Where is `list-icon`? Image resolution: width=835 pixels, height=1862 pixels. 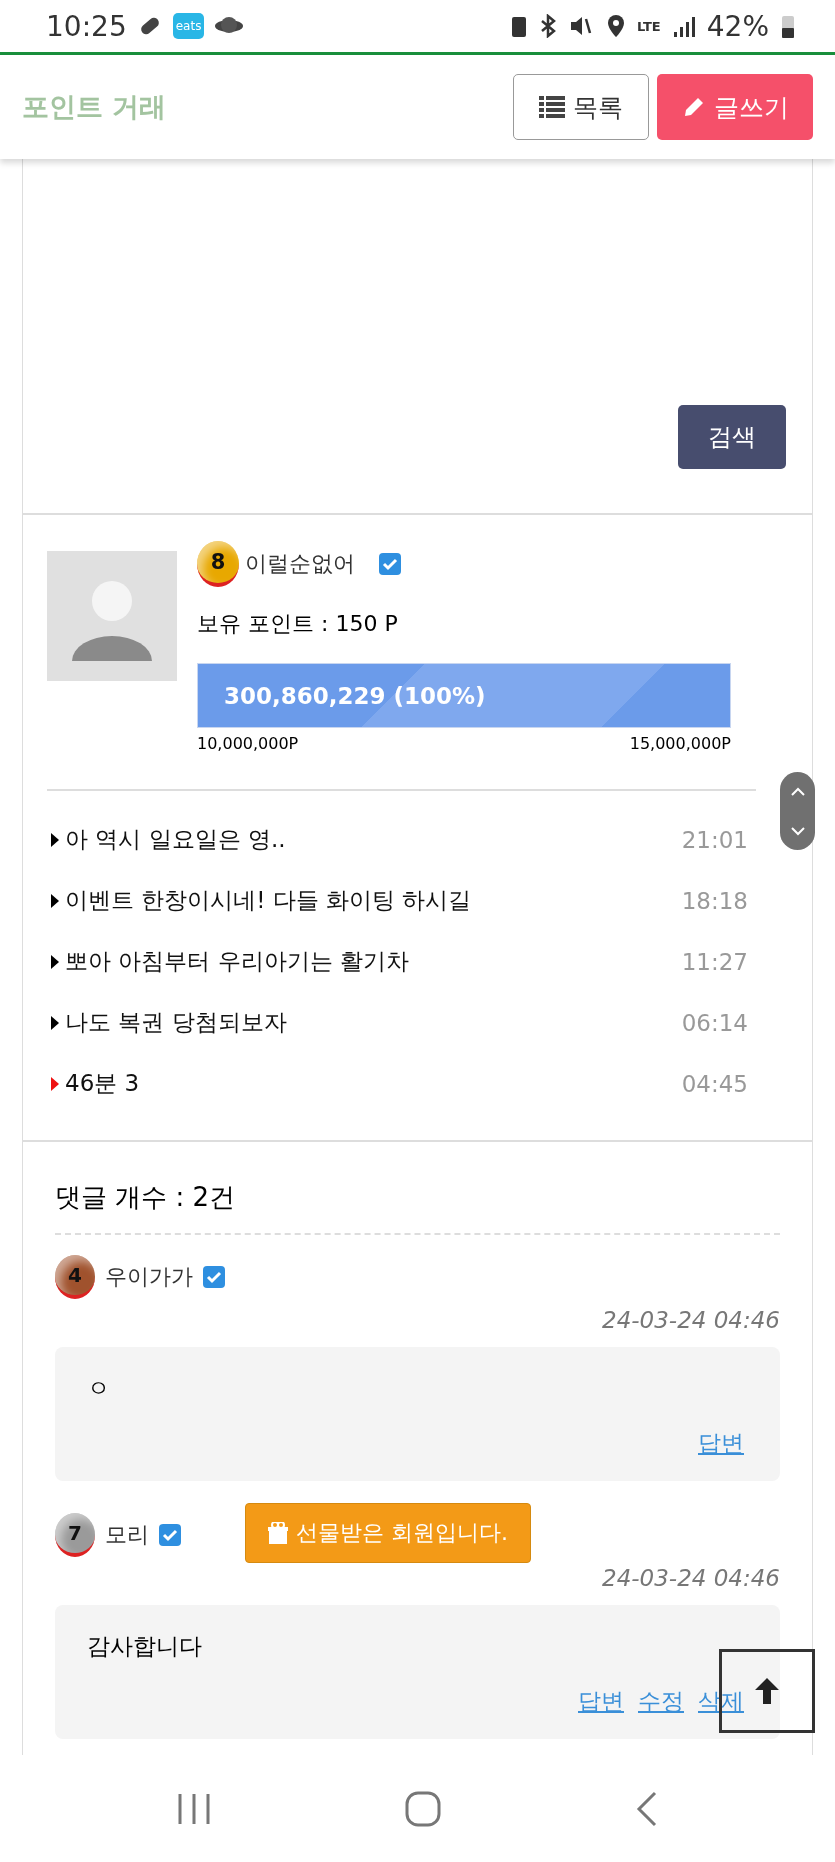 list-icon is located at coordinates (552, 107).